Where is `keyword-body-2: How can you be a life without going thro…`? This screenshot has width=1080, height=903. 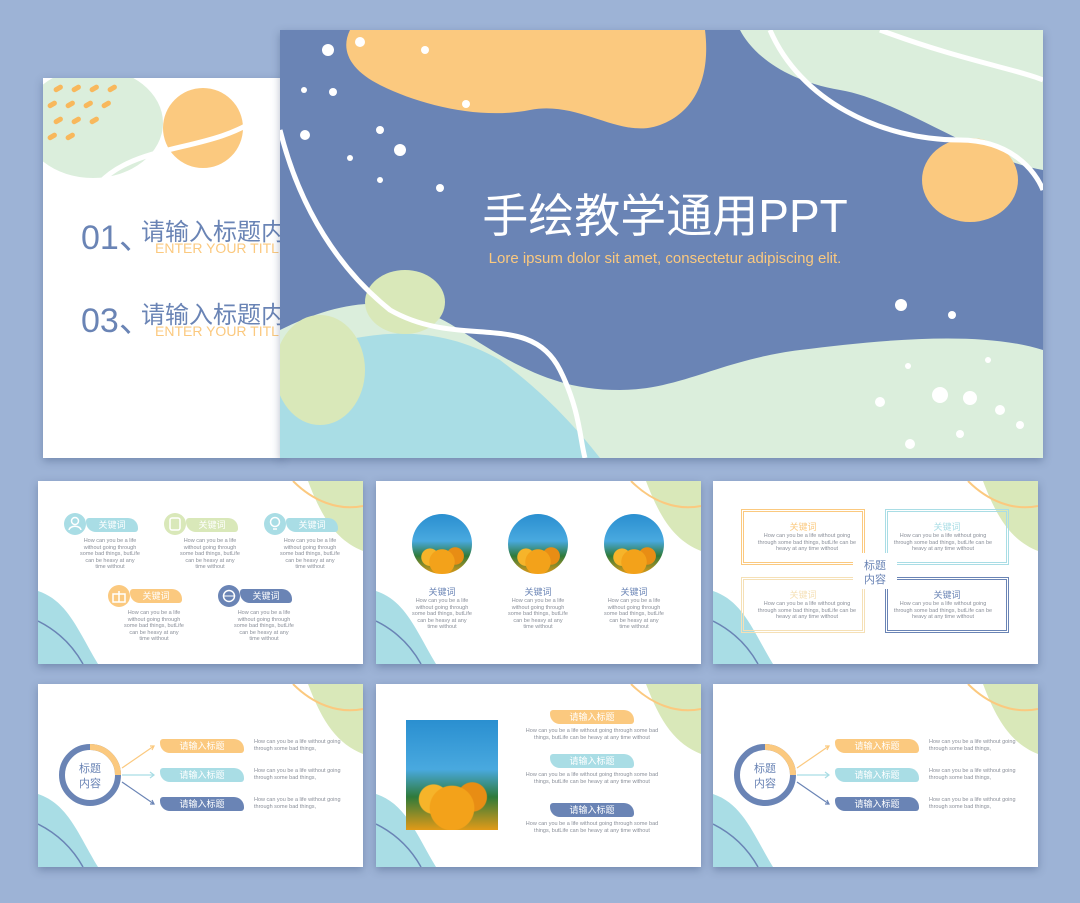
keyword-body-2: How can you be a life without going thro… is located at coordinates (210, 554).